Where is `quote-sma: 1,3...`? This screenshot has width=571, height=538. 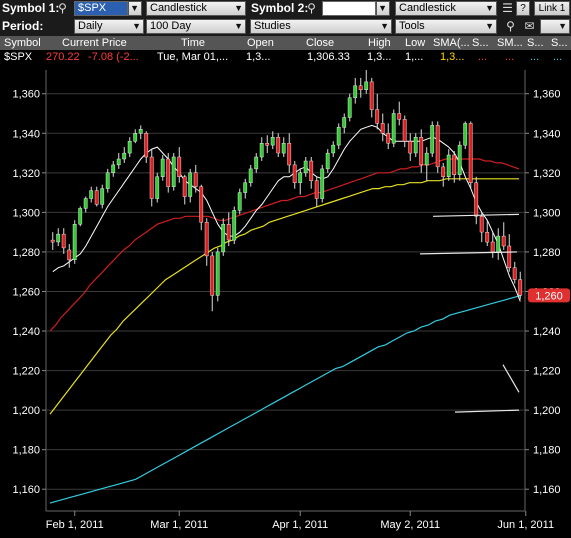
quote-sma: 1,3... is located at coordinates (452, 57).